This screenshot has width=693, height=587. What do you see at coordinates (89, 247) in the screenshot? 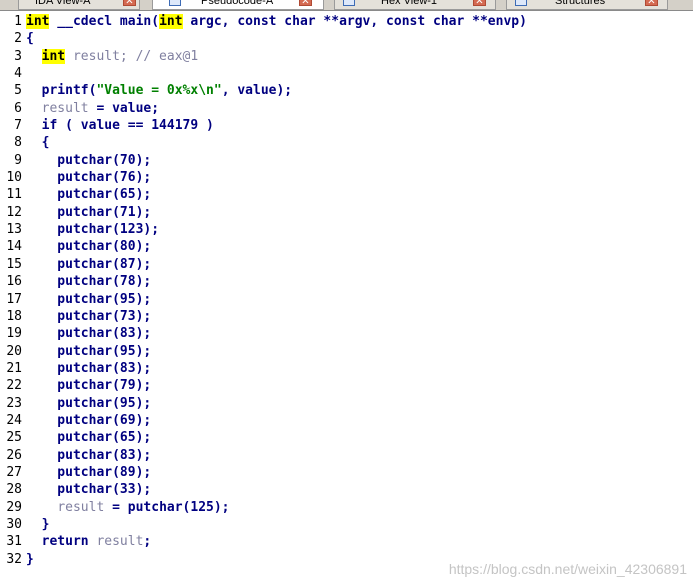
I see `code-text: putchar(80);` at bounding box center [89, 247].